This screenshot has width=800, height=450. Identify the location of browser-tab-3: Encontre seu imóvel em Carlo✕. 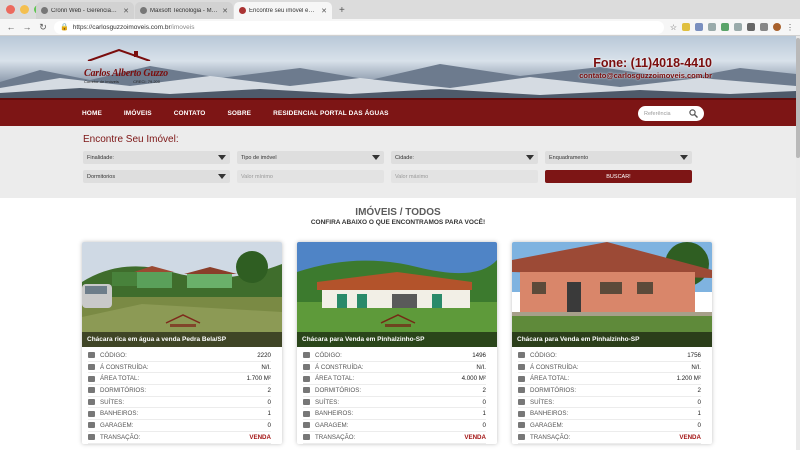
(283, 10).